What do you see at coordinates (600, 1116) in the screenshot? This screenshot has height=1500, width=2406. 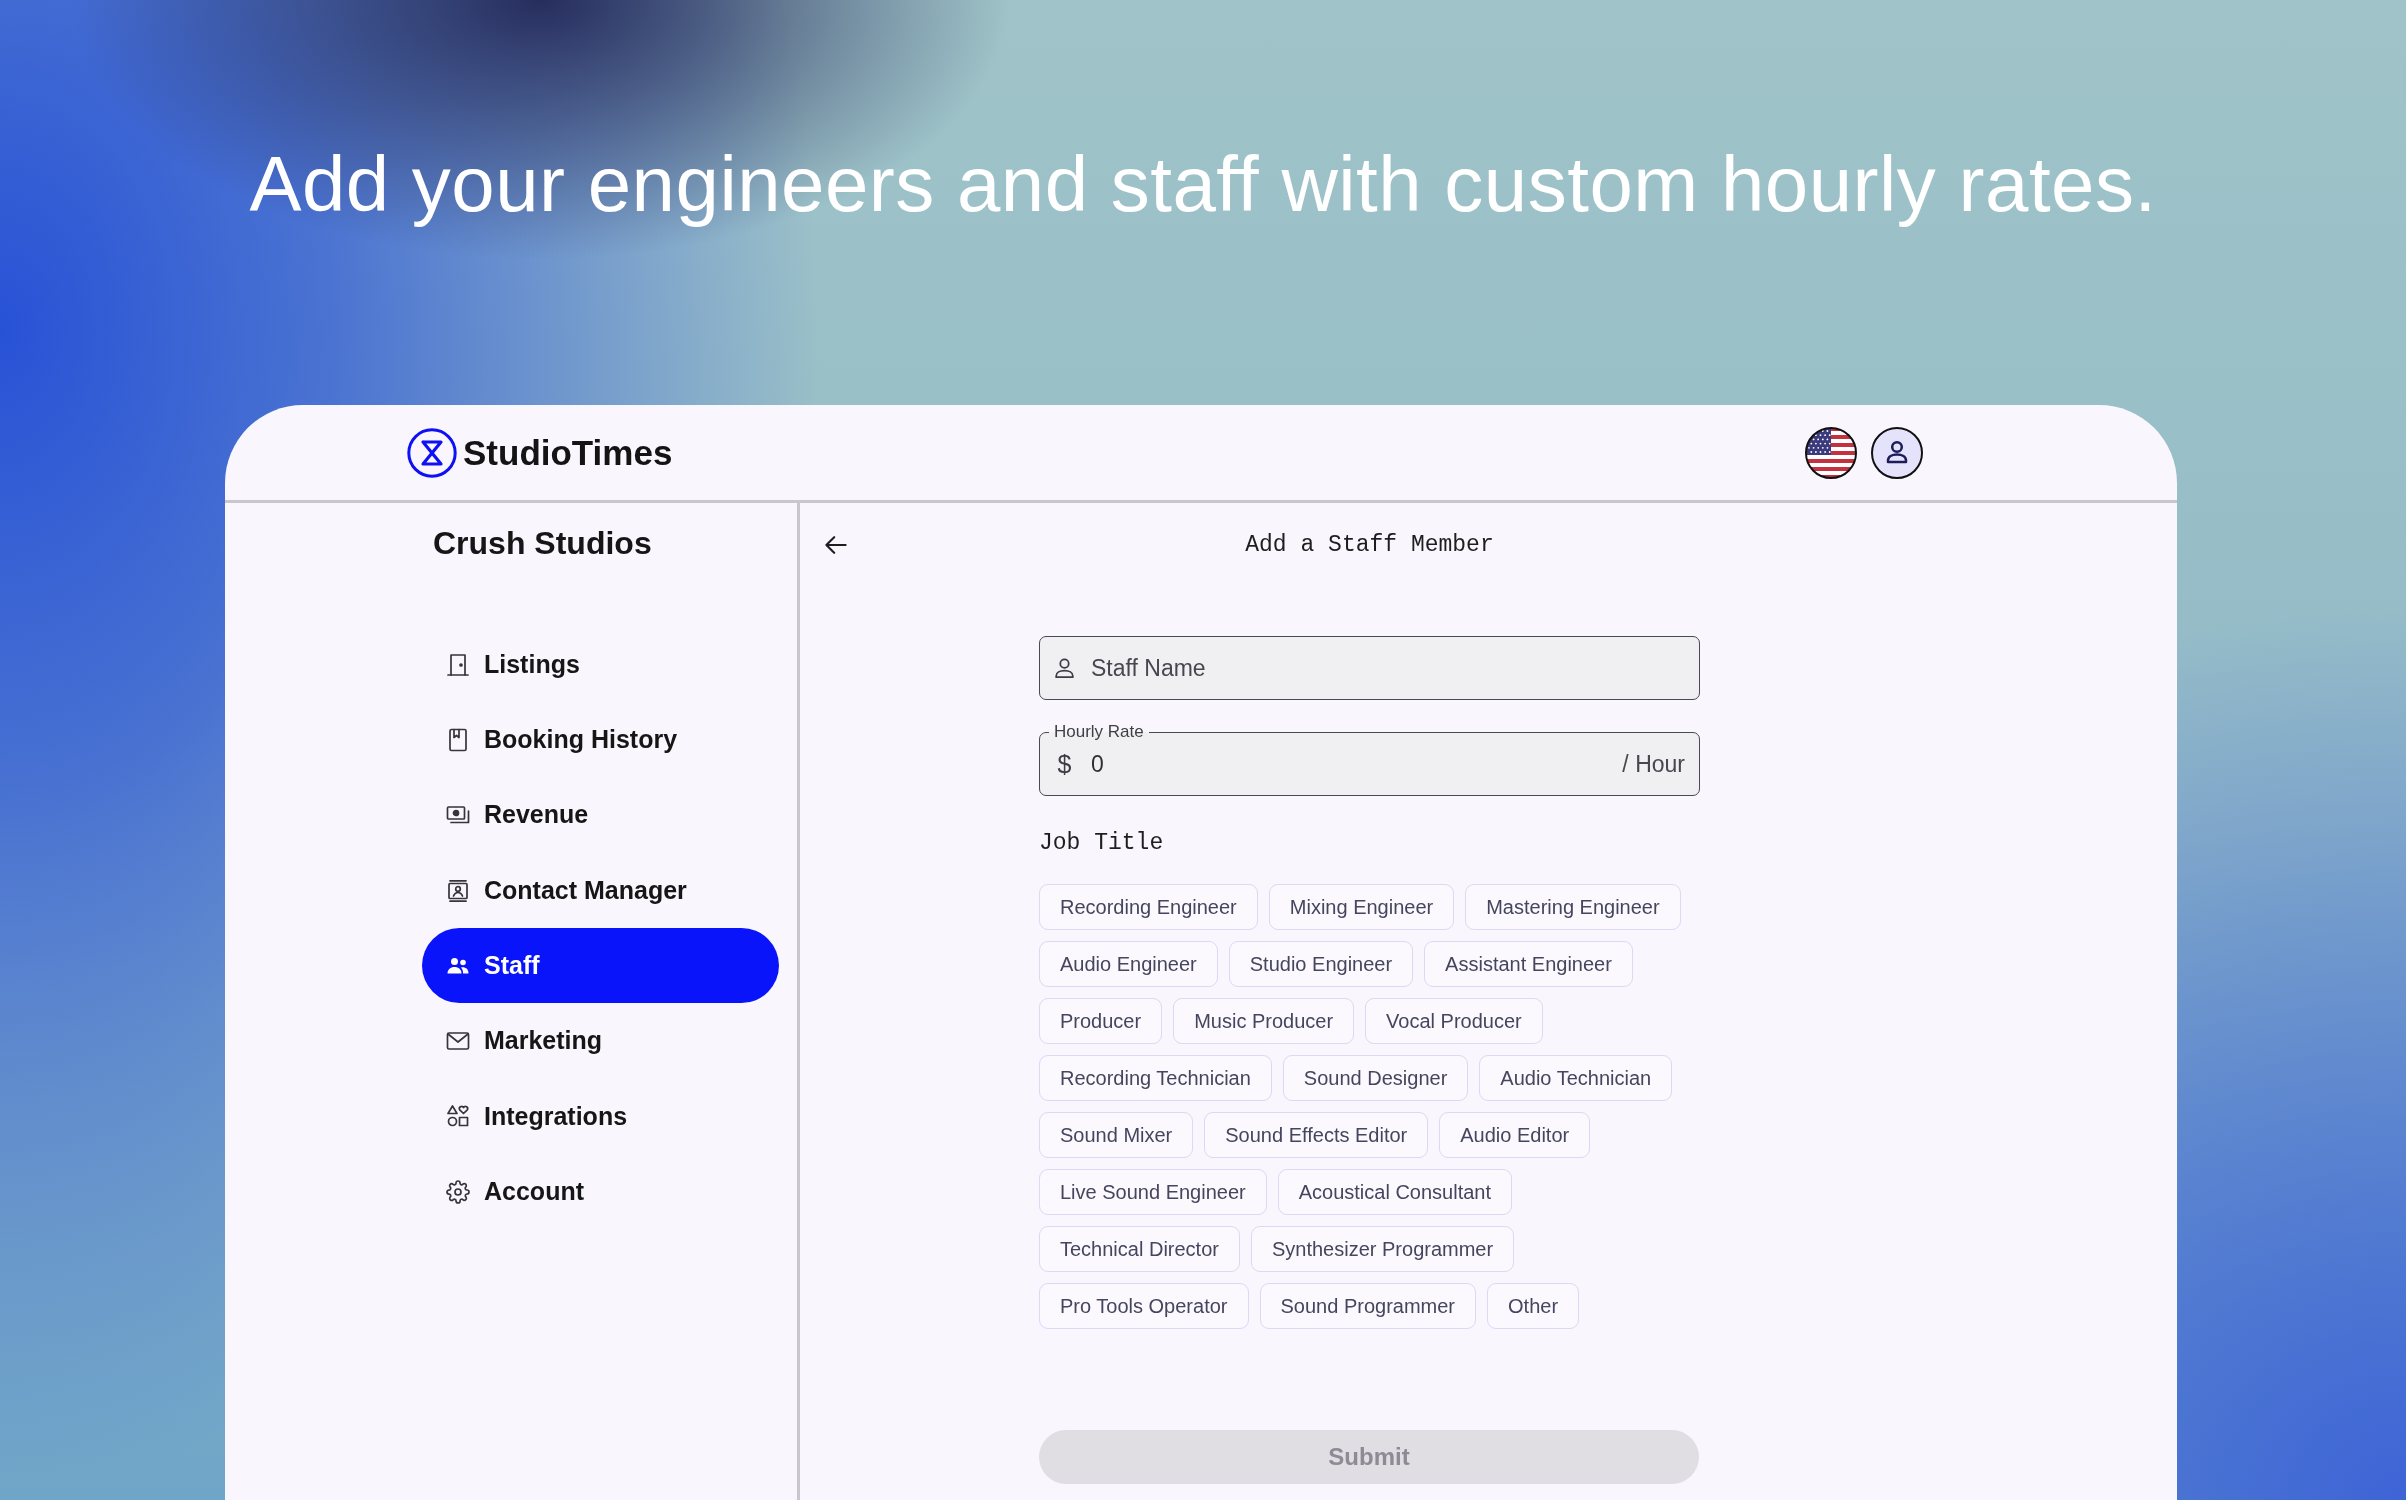 I see `sidebar-item: Integrations` at bounding box center [600, 1116].